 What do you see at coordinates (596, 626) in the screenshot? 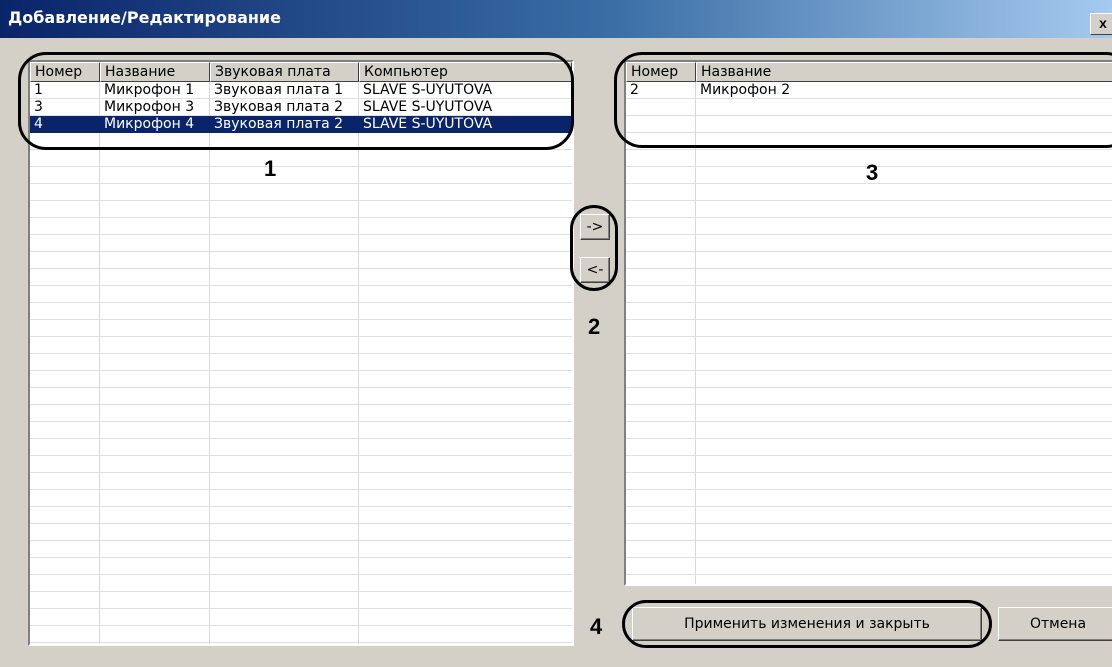
I see `annotation-number-4: 4` at bounding box center [596, 626].